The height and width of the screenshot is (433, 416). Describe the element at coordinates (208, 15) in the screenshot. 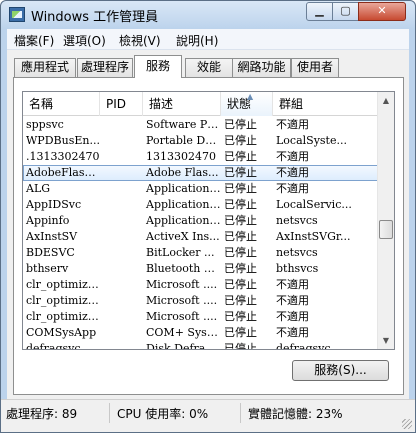

I see `title-bar: Windows 工作管理員 ▁ ▢ ✕` at that location.